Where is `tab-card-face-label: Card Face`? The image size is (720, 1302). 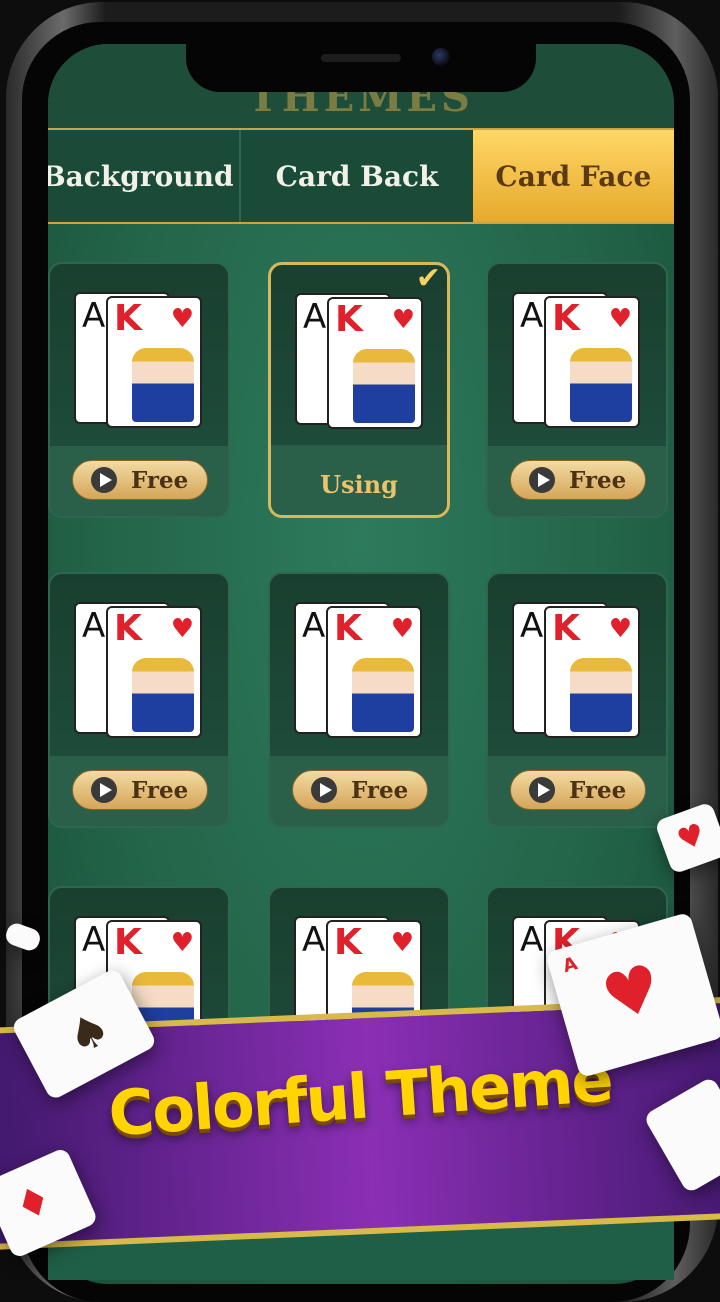
tab-card-face-label: Card Face is located at coordinates (573, 176).